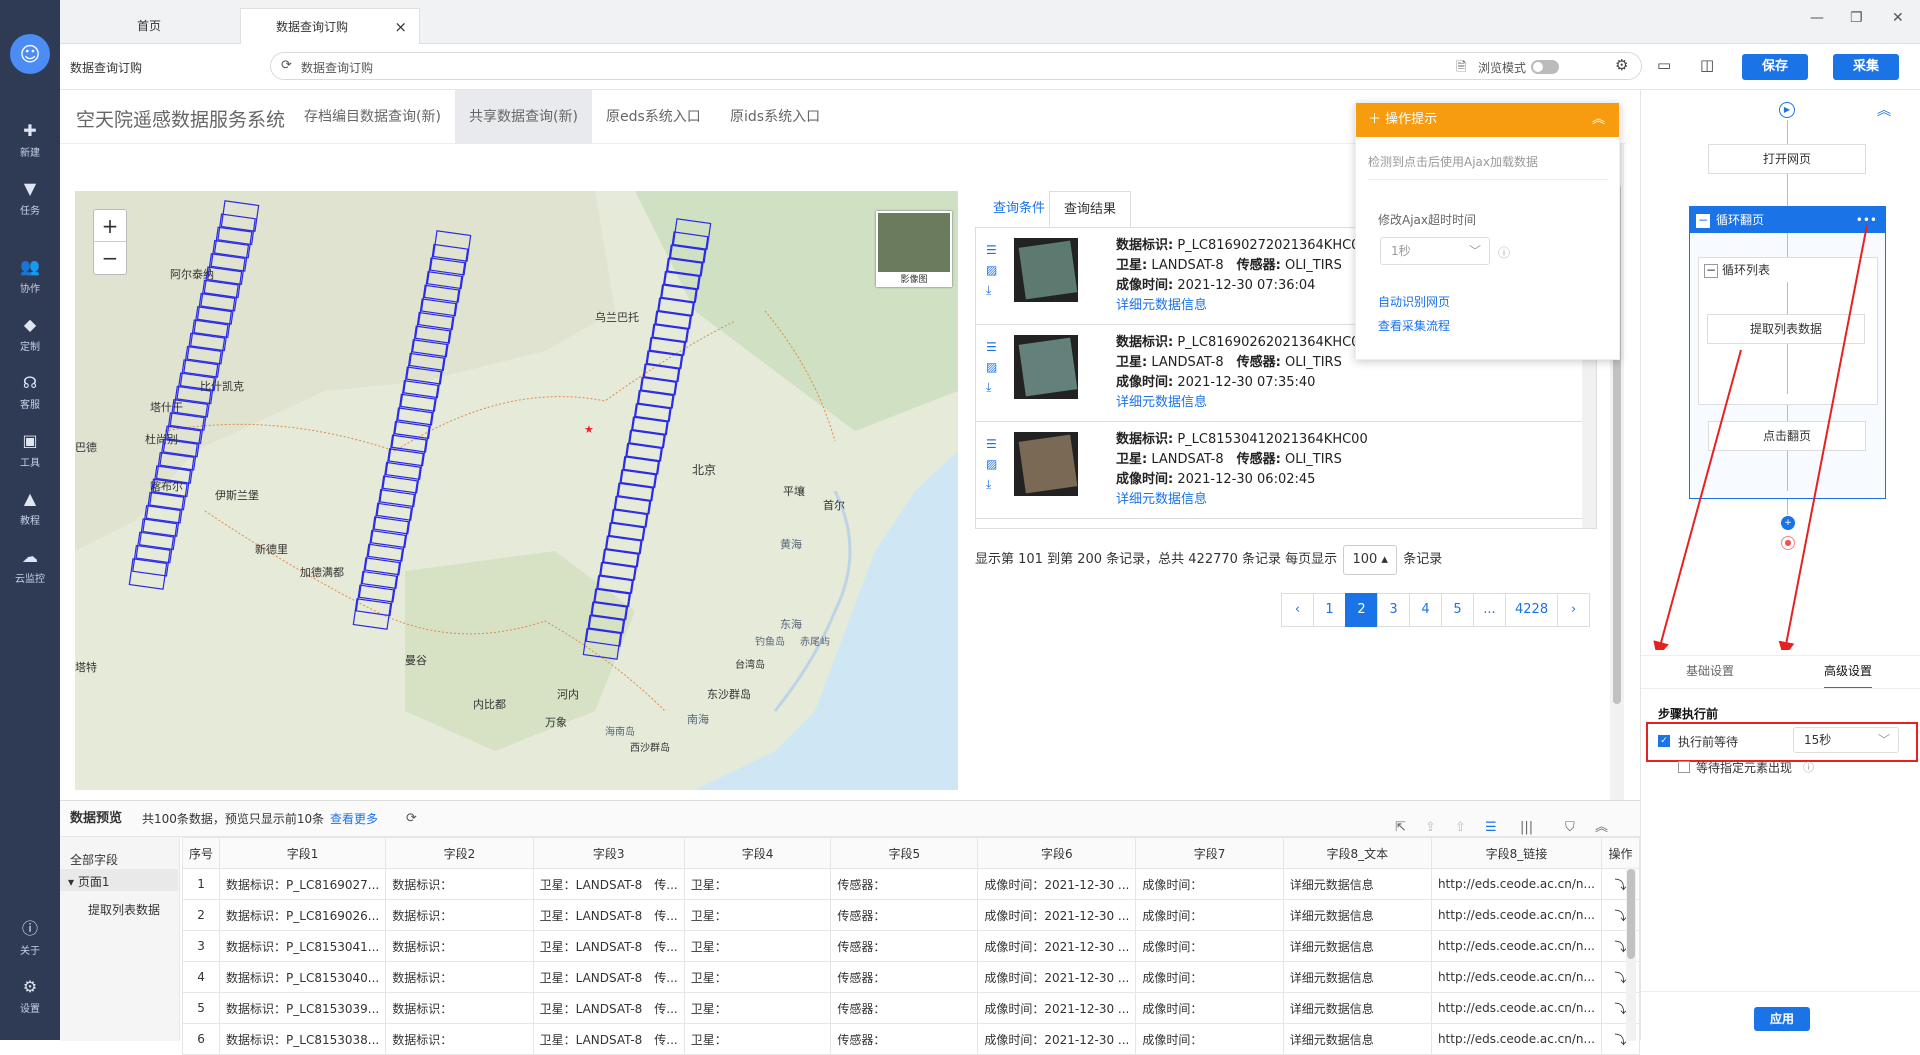 The width and height of the screenshot is (1920, 1055). I want to click on window-icon: ◫, so click(1707, 65).